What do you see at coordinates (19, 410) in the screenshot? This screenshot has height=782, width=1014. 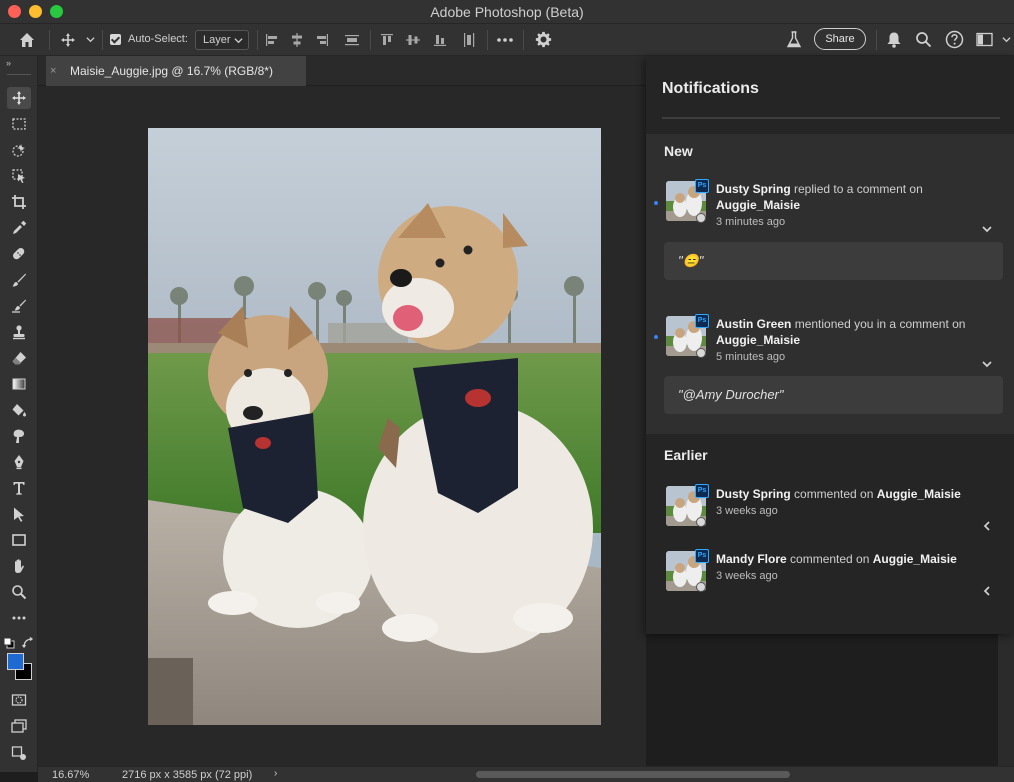 I see `paint-bucket-tool` at bounding box center [19, 410].